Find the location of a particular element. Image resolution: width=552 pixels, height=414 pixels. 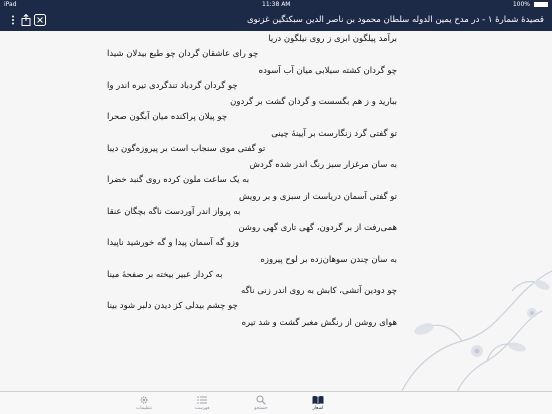

status-bar: iPad 11:38 AM 100% is located at coordinates (276, 4).